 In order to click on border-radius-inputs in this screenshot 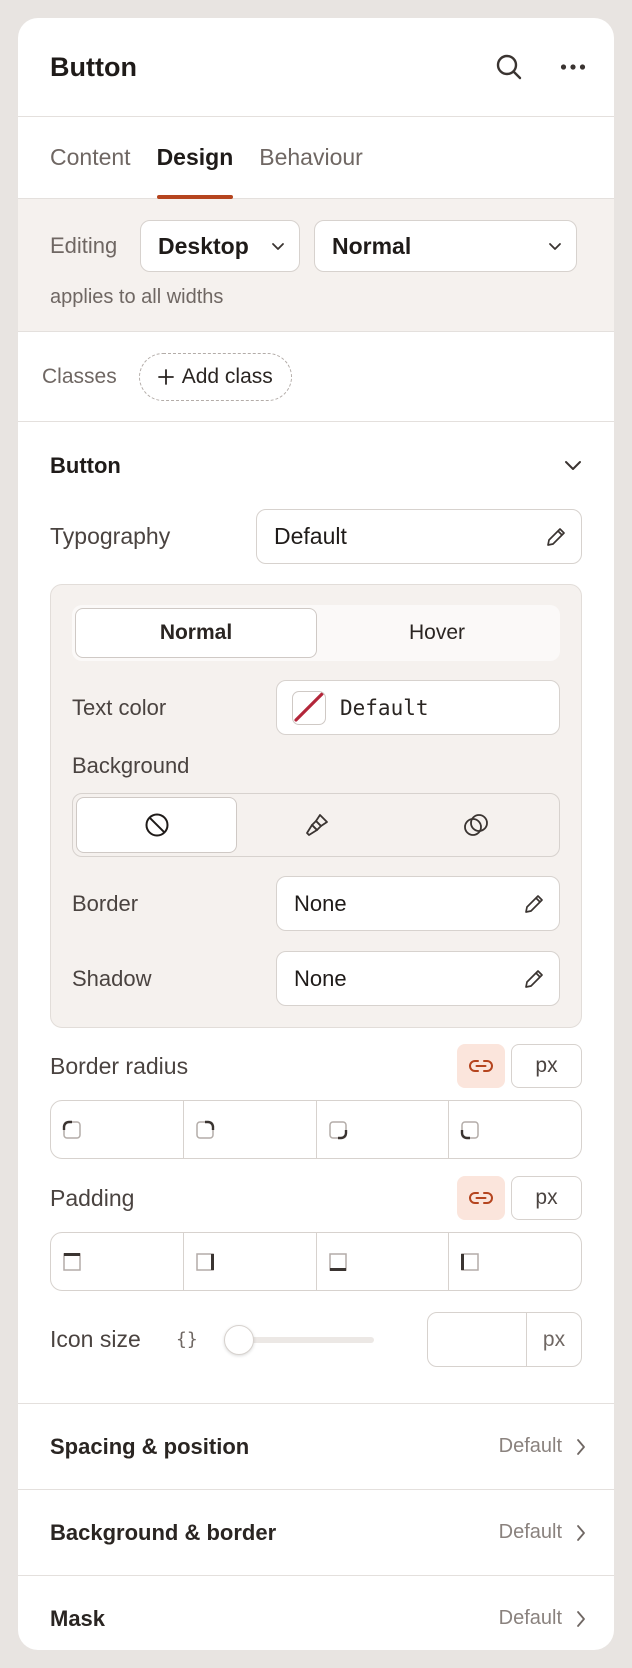, I will do `click(316, 1129)`.